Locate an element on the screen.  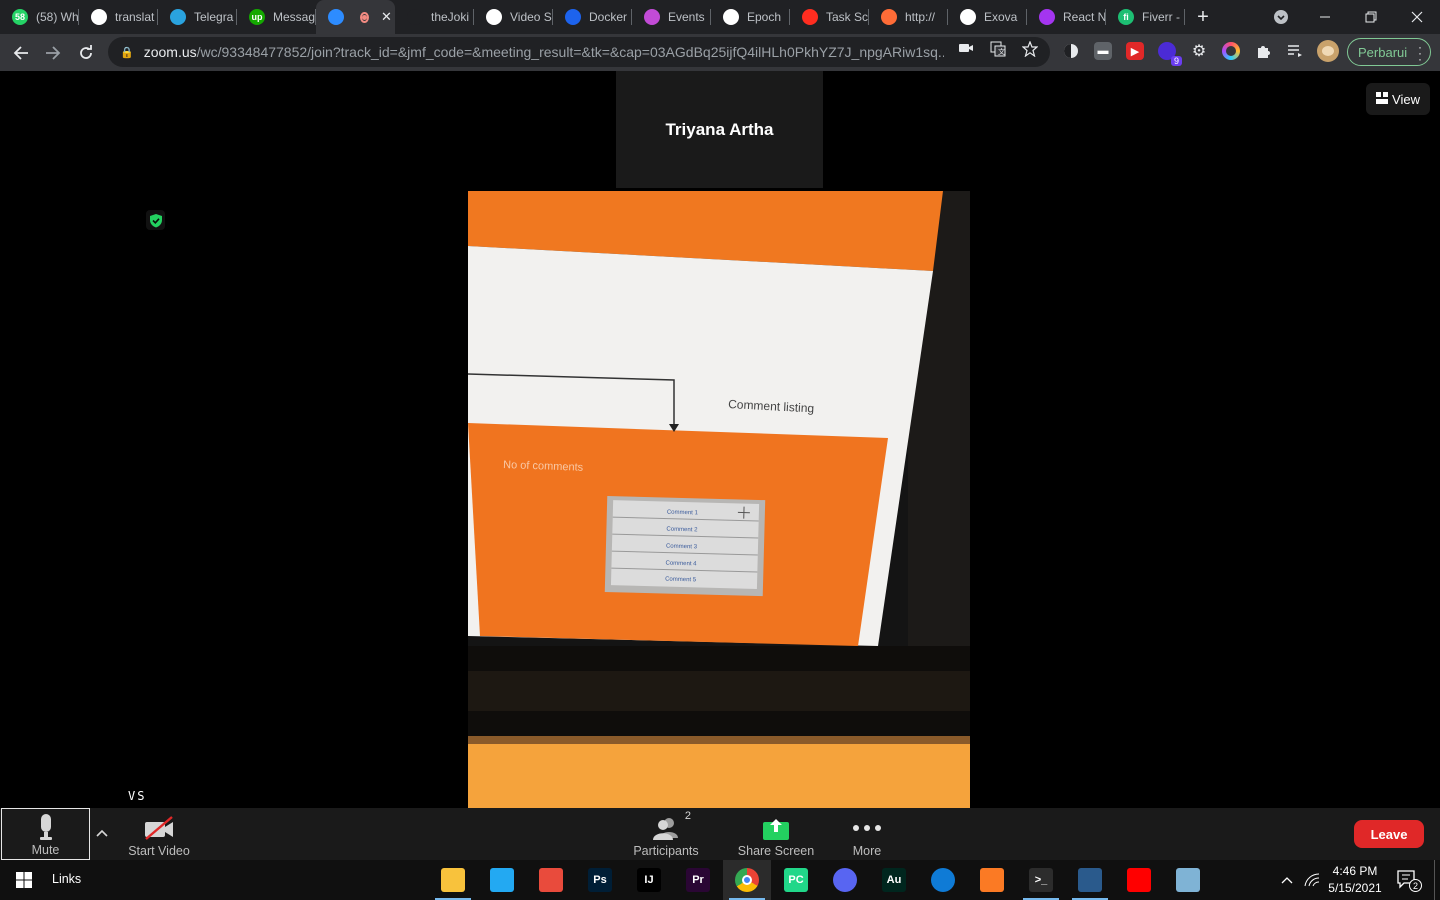
video-extension-icon: ▶ is located at coordinates (1135, 51).